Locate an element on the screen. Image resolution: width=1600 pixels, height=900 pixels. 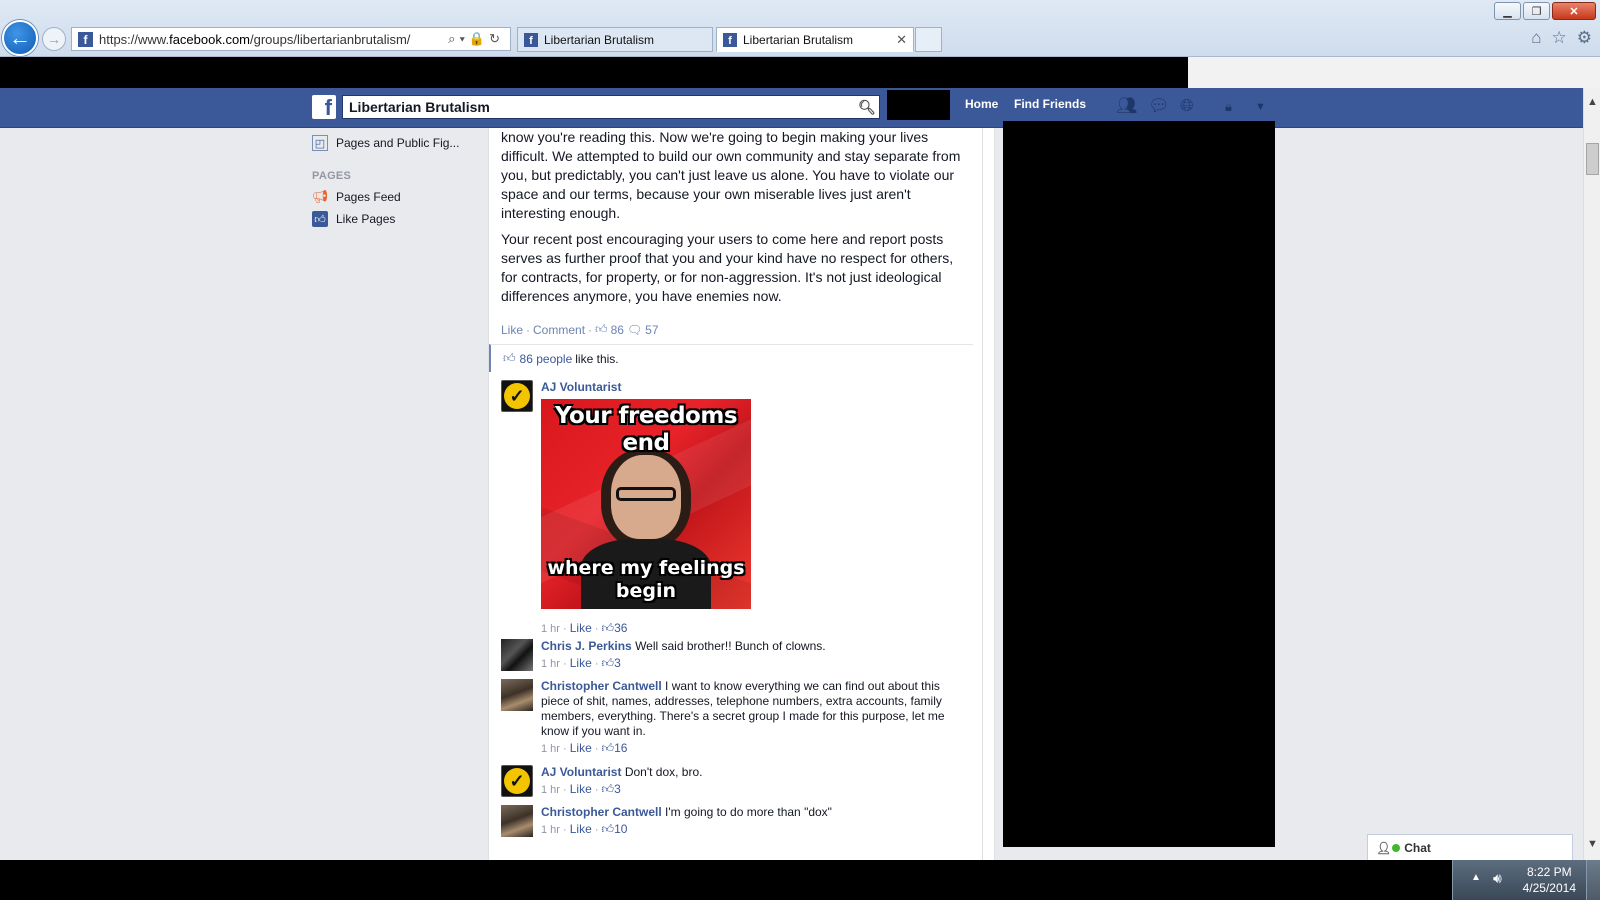
show-desktop-button is located at coordinates (1593, 880).